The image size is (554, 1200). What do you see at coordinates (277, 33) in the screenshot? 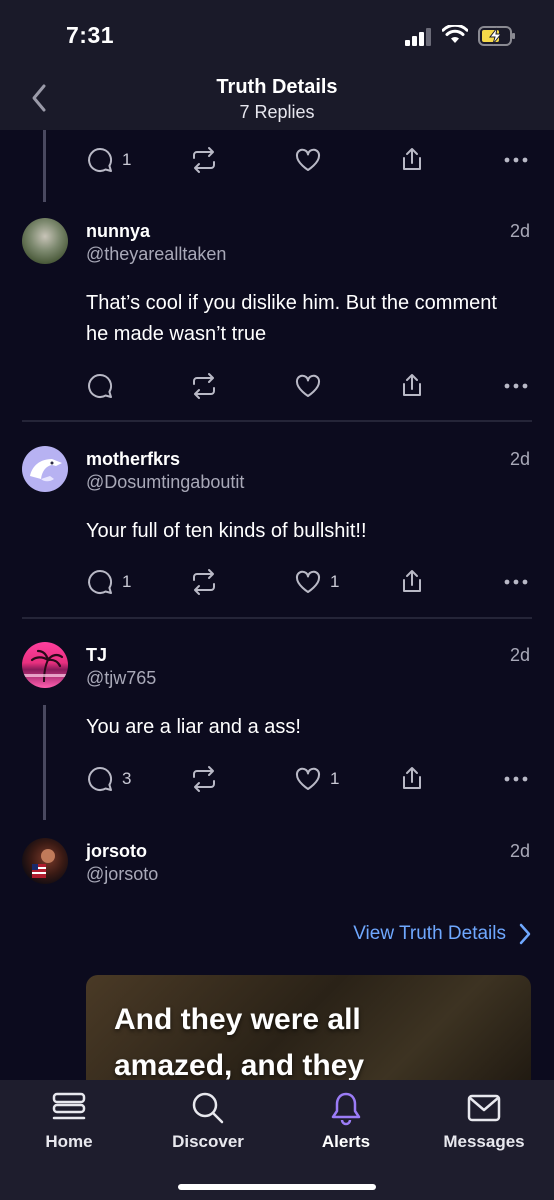
I see `status-bar: 7:31` at bounding box center [277, 33].